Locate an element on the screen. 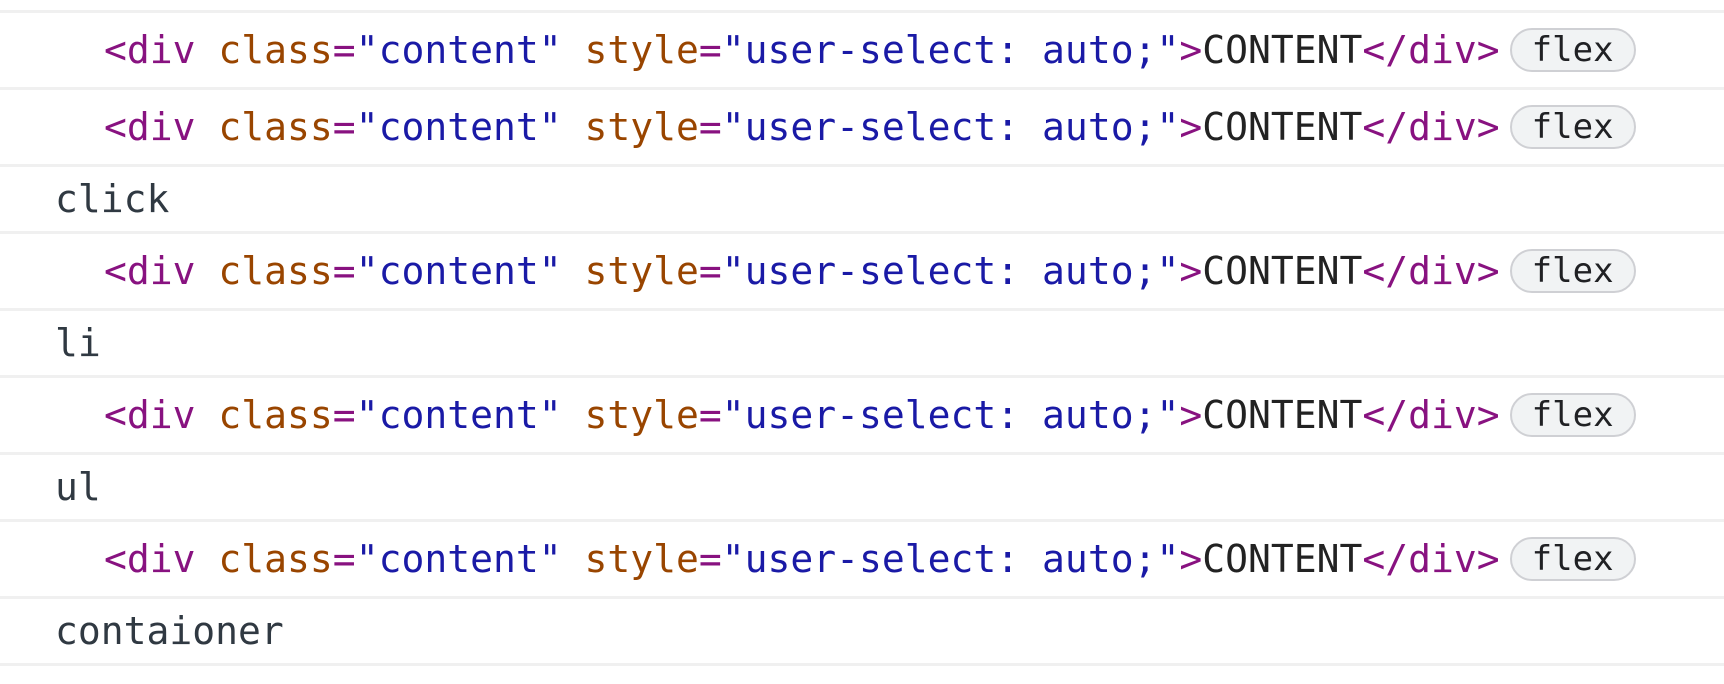 Image resolution: width=1724 pixels, height=684 pixels. console-log-row: ul is located at coordinates (862, 488).